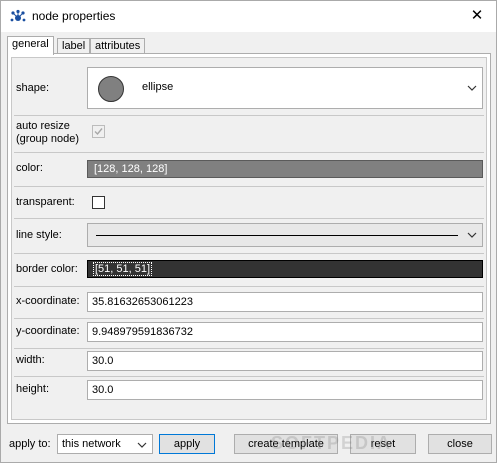 The width and height of the screenshot is (497, 463). I want to click on shape-dropdown: ellipse, so click(285, 88).